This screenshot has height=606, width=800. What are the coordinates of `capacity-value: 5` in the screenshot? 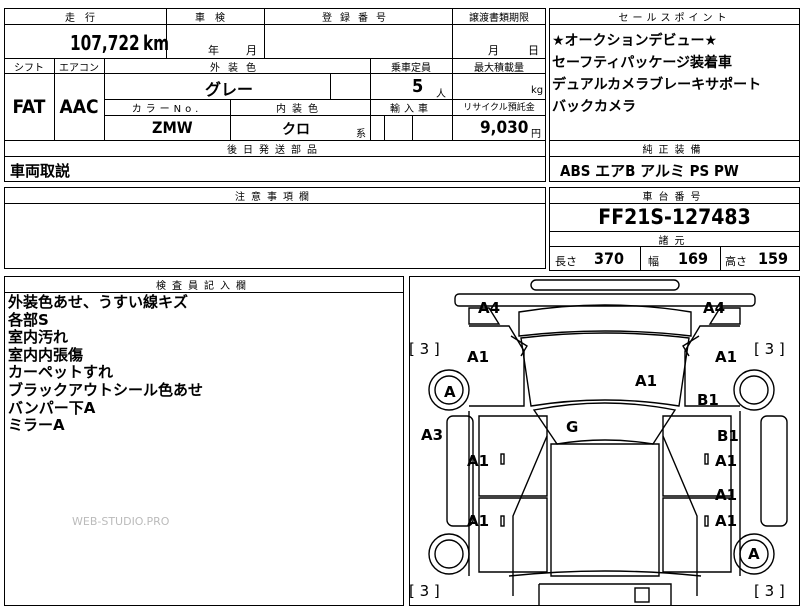 It's located at (418, 86).